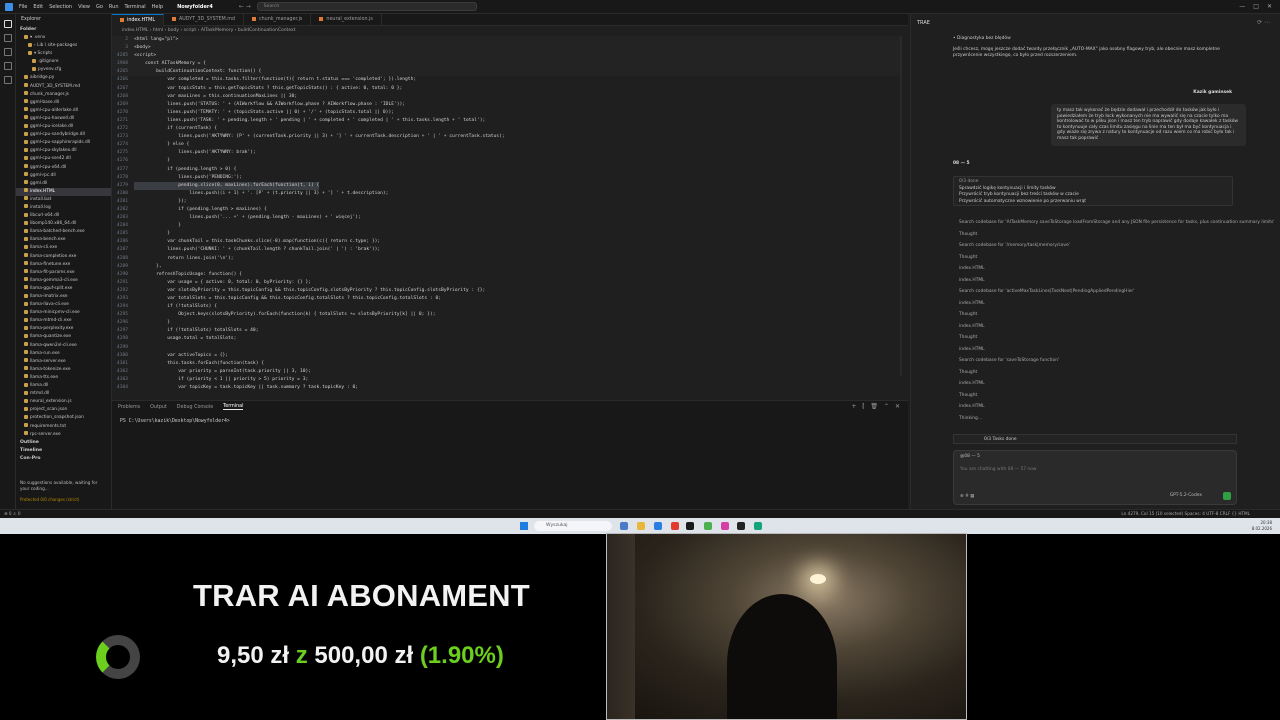 The height and width of the screenshot is (720, 1280). Describe the element at coordinates (874, 407) in the screenshot. I see `trash-icon: 🗑` at that location.